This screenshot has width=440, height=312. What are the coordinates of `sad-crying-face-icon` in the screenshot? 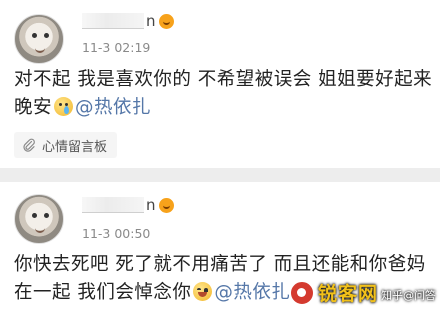 It's located at (64, 106).